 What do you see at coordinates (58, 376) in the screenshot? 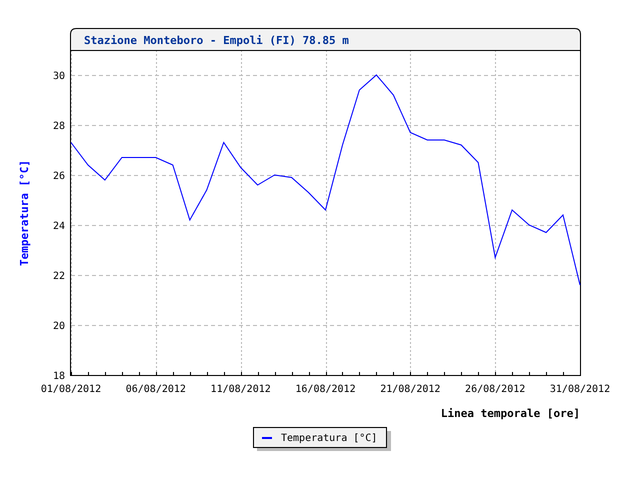
I see `y-tick-label: 18` at bounding box center [58, 376].